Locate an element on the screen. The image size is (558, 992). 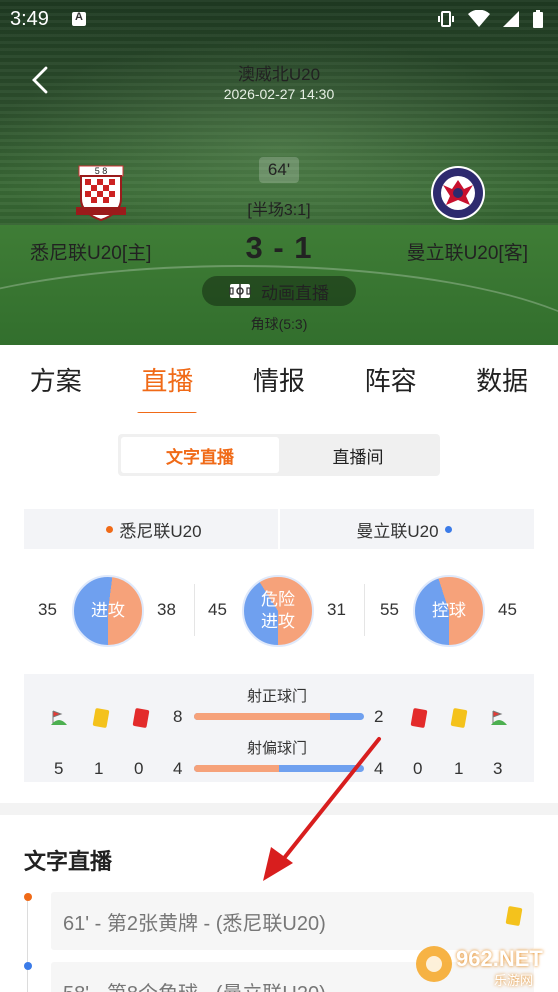
league-title: 澳威北U20 is located at coordinates (279, 74).